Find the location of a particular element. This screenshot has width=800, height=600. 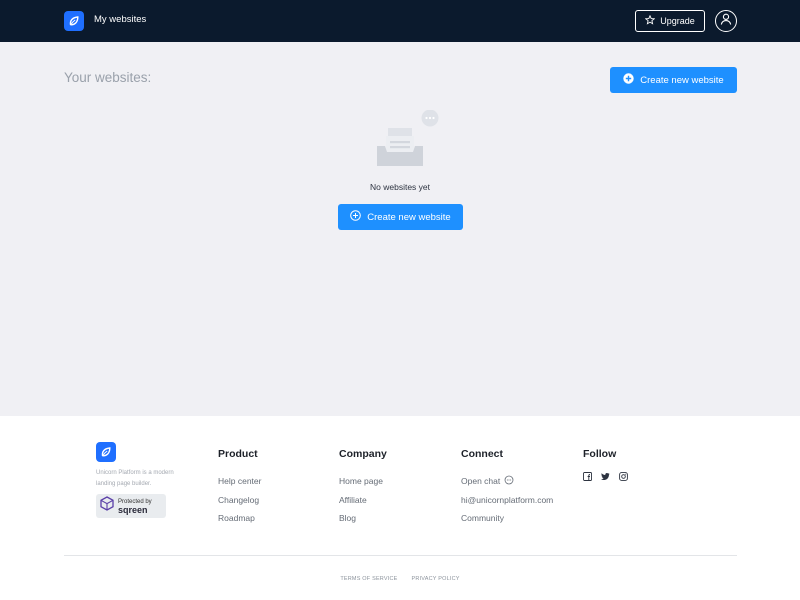

create-website-empty-label: Create new website is located at coordinates (409, 217).